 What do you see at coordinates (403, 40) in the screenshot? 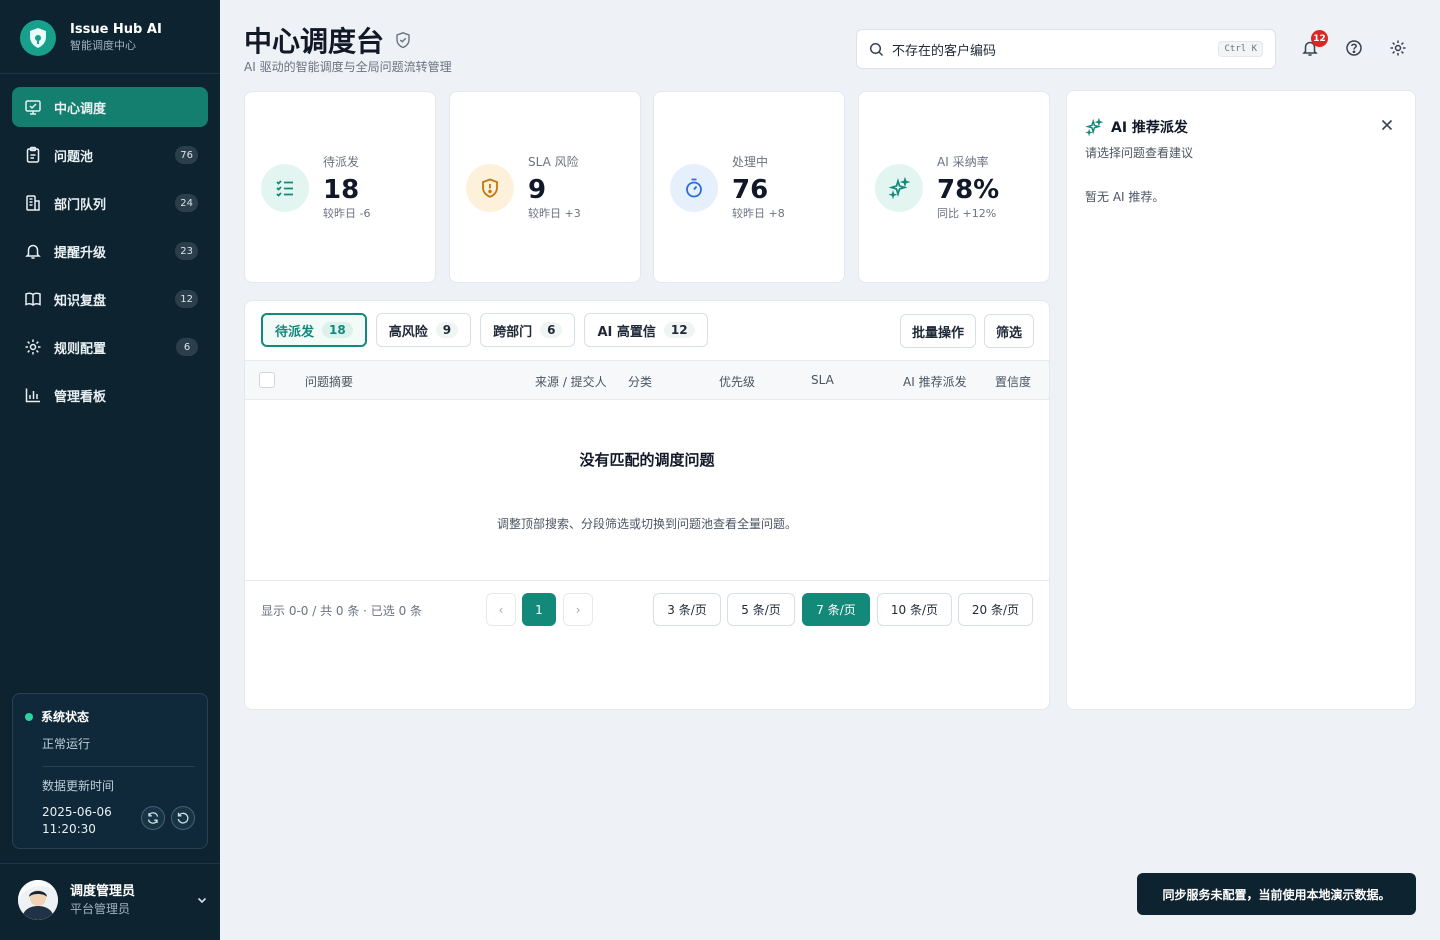
I see `shield-check-icon` at bounding box center [403, 40].